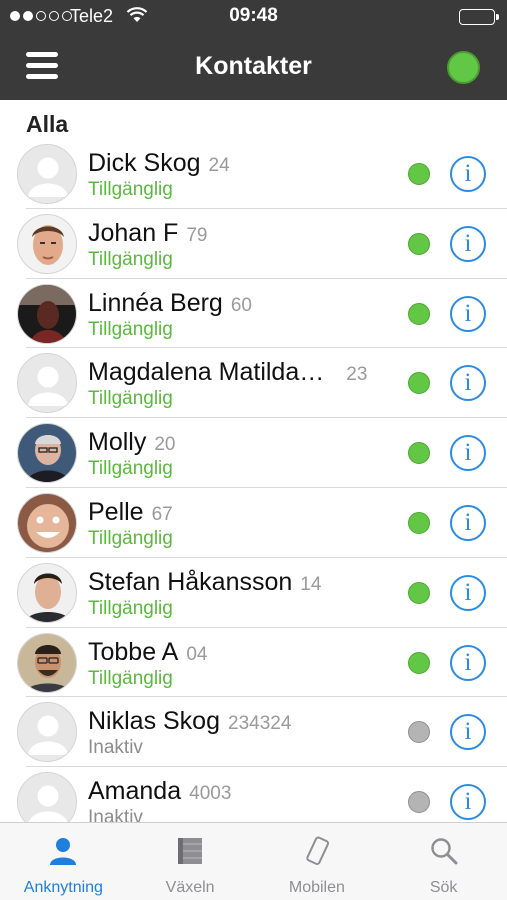 The height and width of the screenshot is (900, 507). What do you see at coordinates (197, 235) in the screenshot?
I see `contact-extension: 79` at bounding box center [197, 235].